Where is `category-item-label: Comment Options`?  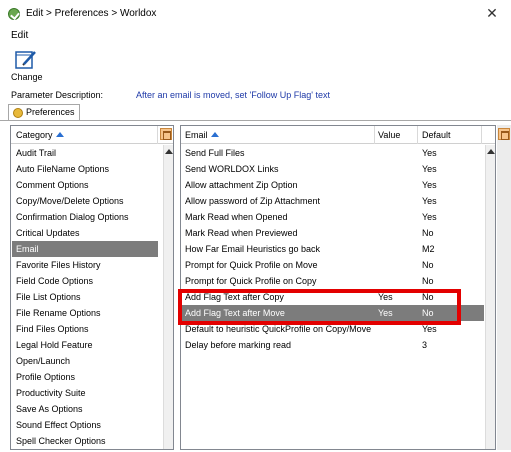 category-item-label: Comment Options is located at coordinates (52, 185).